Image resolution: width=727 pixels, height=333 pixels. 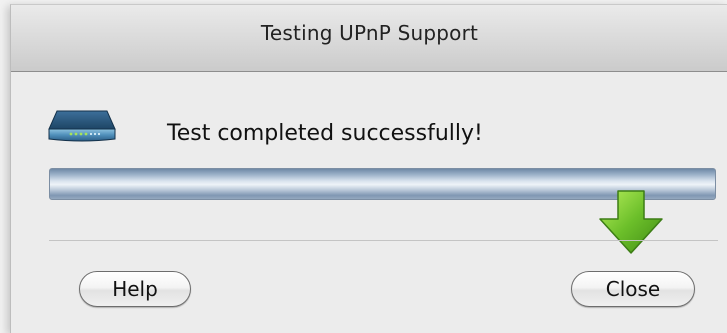 What do you see at coordinates (633, 289) in the screenshot?
I see `close-button: Close` at bounding box center [633, 289].